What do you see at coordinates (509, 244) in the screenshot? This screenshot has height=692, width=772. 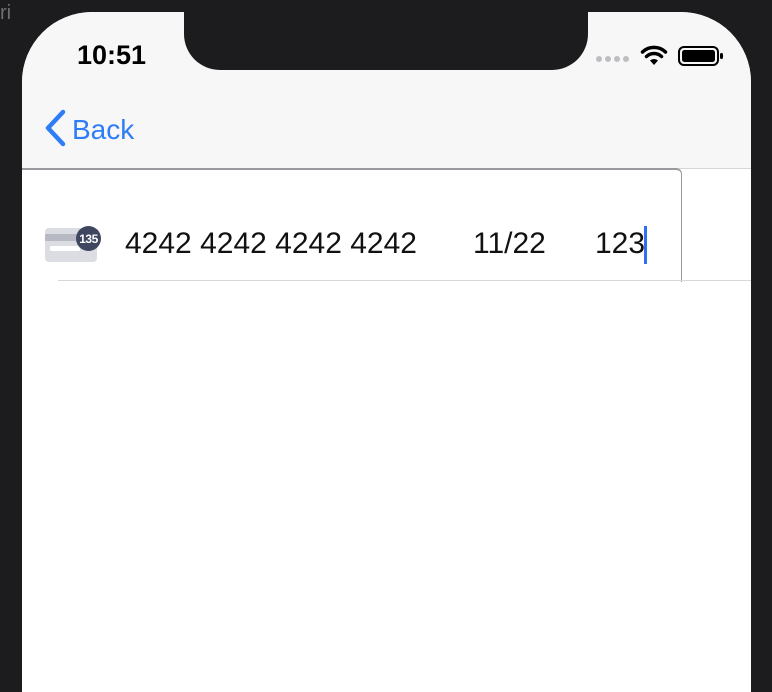 I see `card-expiry-input: 11/22` at bounding box center [509, 244].